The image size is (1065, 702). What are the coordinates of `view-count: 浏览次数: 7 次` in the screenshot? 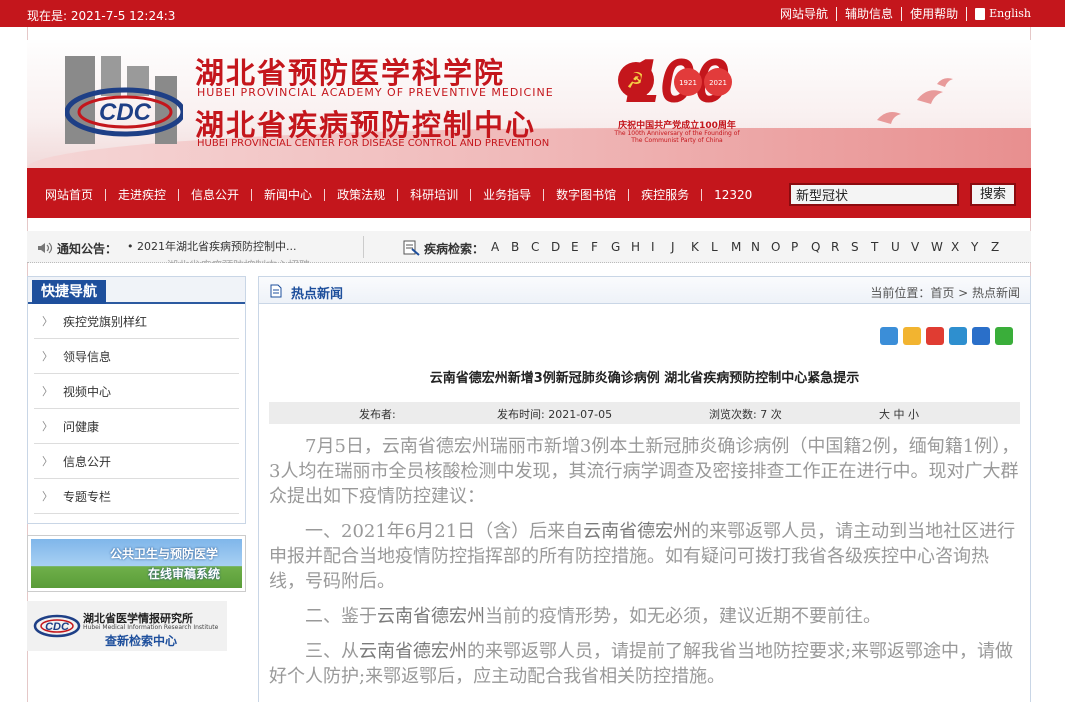 It's located at (745, 414).